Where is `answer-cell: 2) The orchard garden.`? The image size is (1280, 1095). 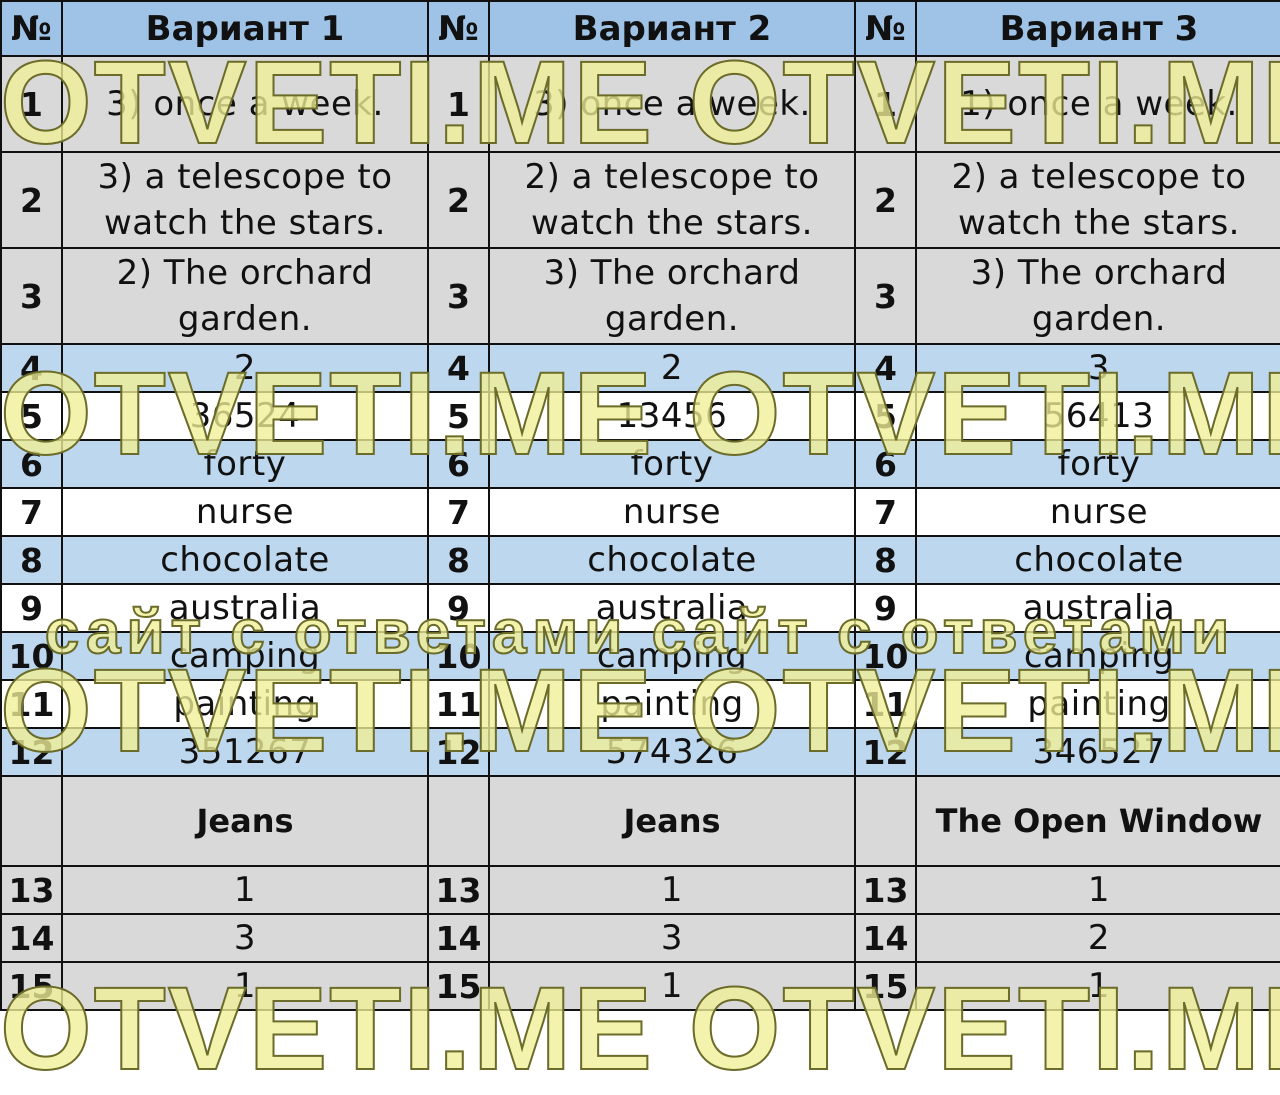 answer-cell: 2) The orchard garden. is located at coordinates (245, 296).